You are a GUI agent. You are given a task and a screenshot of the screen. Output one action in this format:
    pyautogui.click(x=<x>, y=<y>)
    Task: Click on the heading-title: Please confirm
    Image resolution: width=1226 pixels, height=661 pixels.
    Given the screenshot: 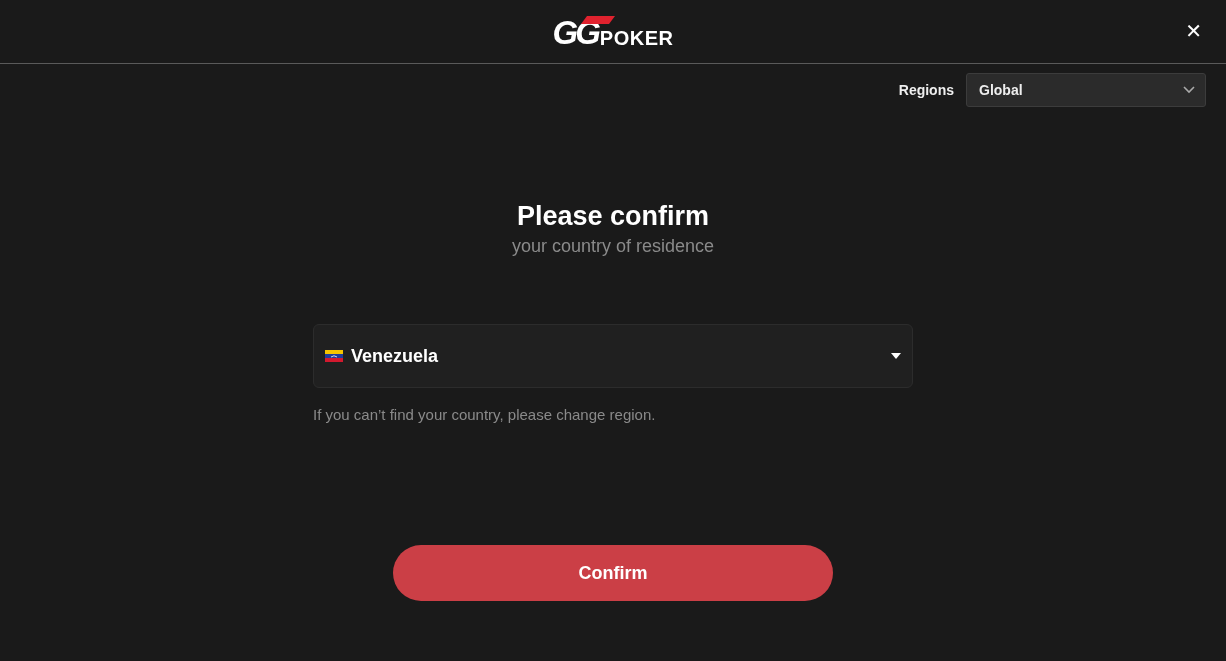 What is the action you would take?
    pyautogui.click(x=613, y=216)
    